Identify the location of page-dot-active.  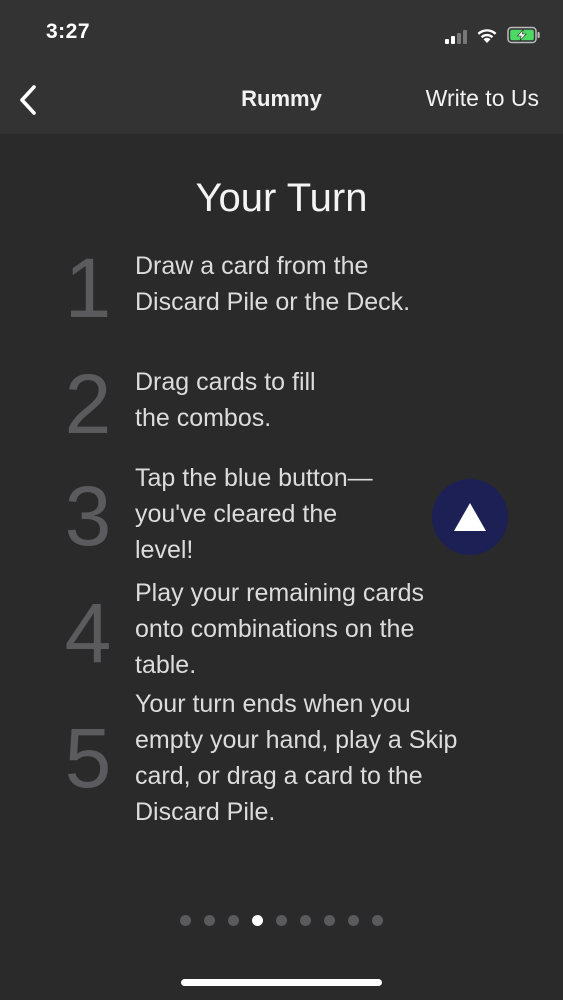
(257, 920).